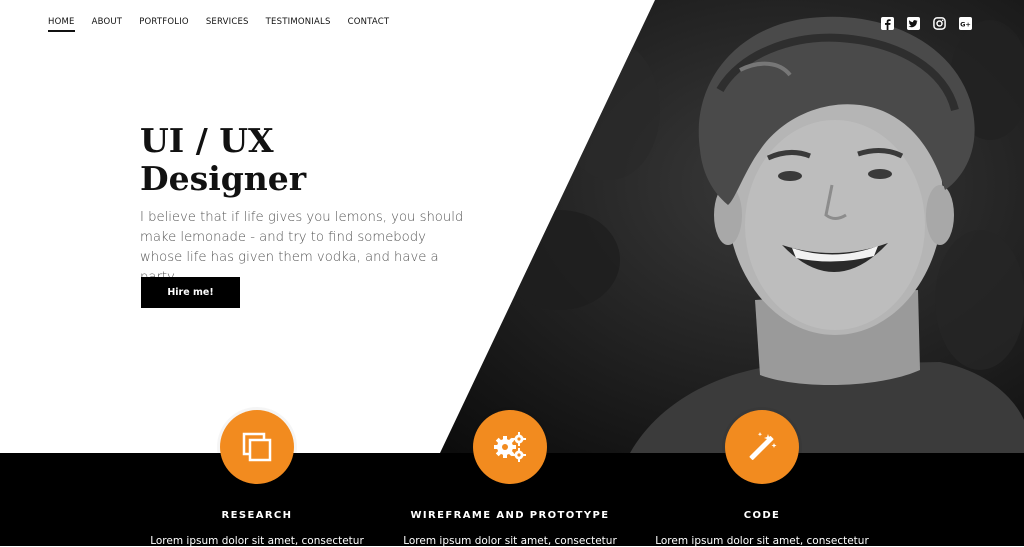 Image resolution: width=1024 pixels, height=547 pixels. What do you see at coordinates (107, 24) in the screenshot?
I see `nav-item-about: ABOUT` at bounding box center [107, 24].